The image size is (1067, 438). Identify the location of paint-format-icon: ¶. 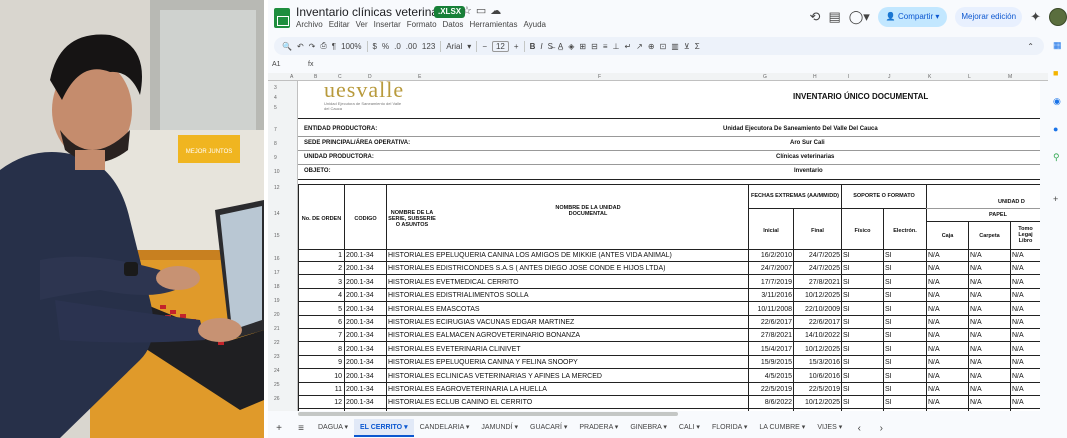
(334, 46).